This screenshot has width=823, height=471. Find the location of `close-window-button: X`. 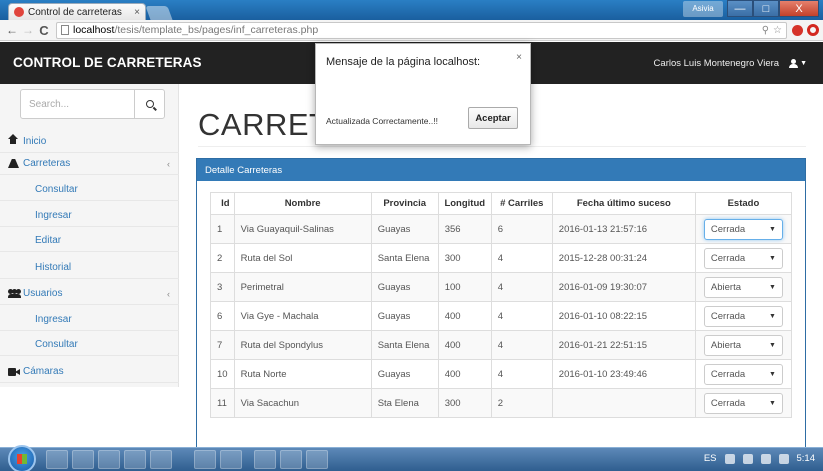

close-window-button: X is located at coordinates (799, 8).